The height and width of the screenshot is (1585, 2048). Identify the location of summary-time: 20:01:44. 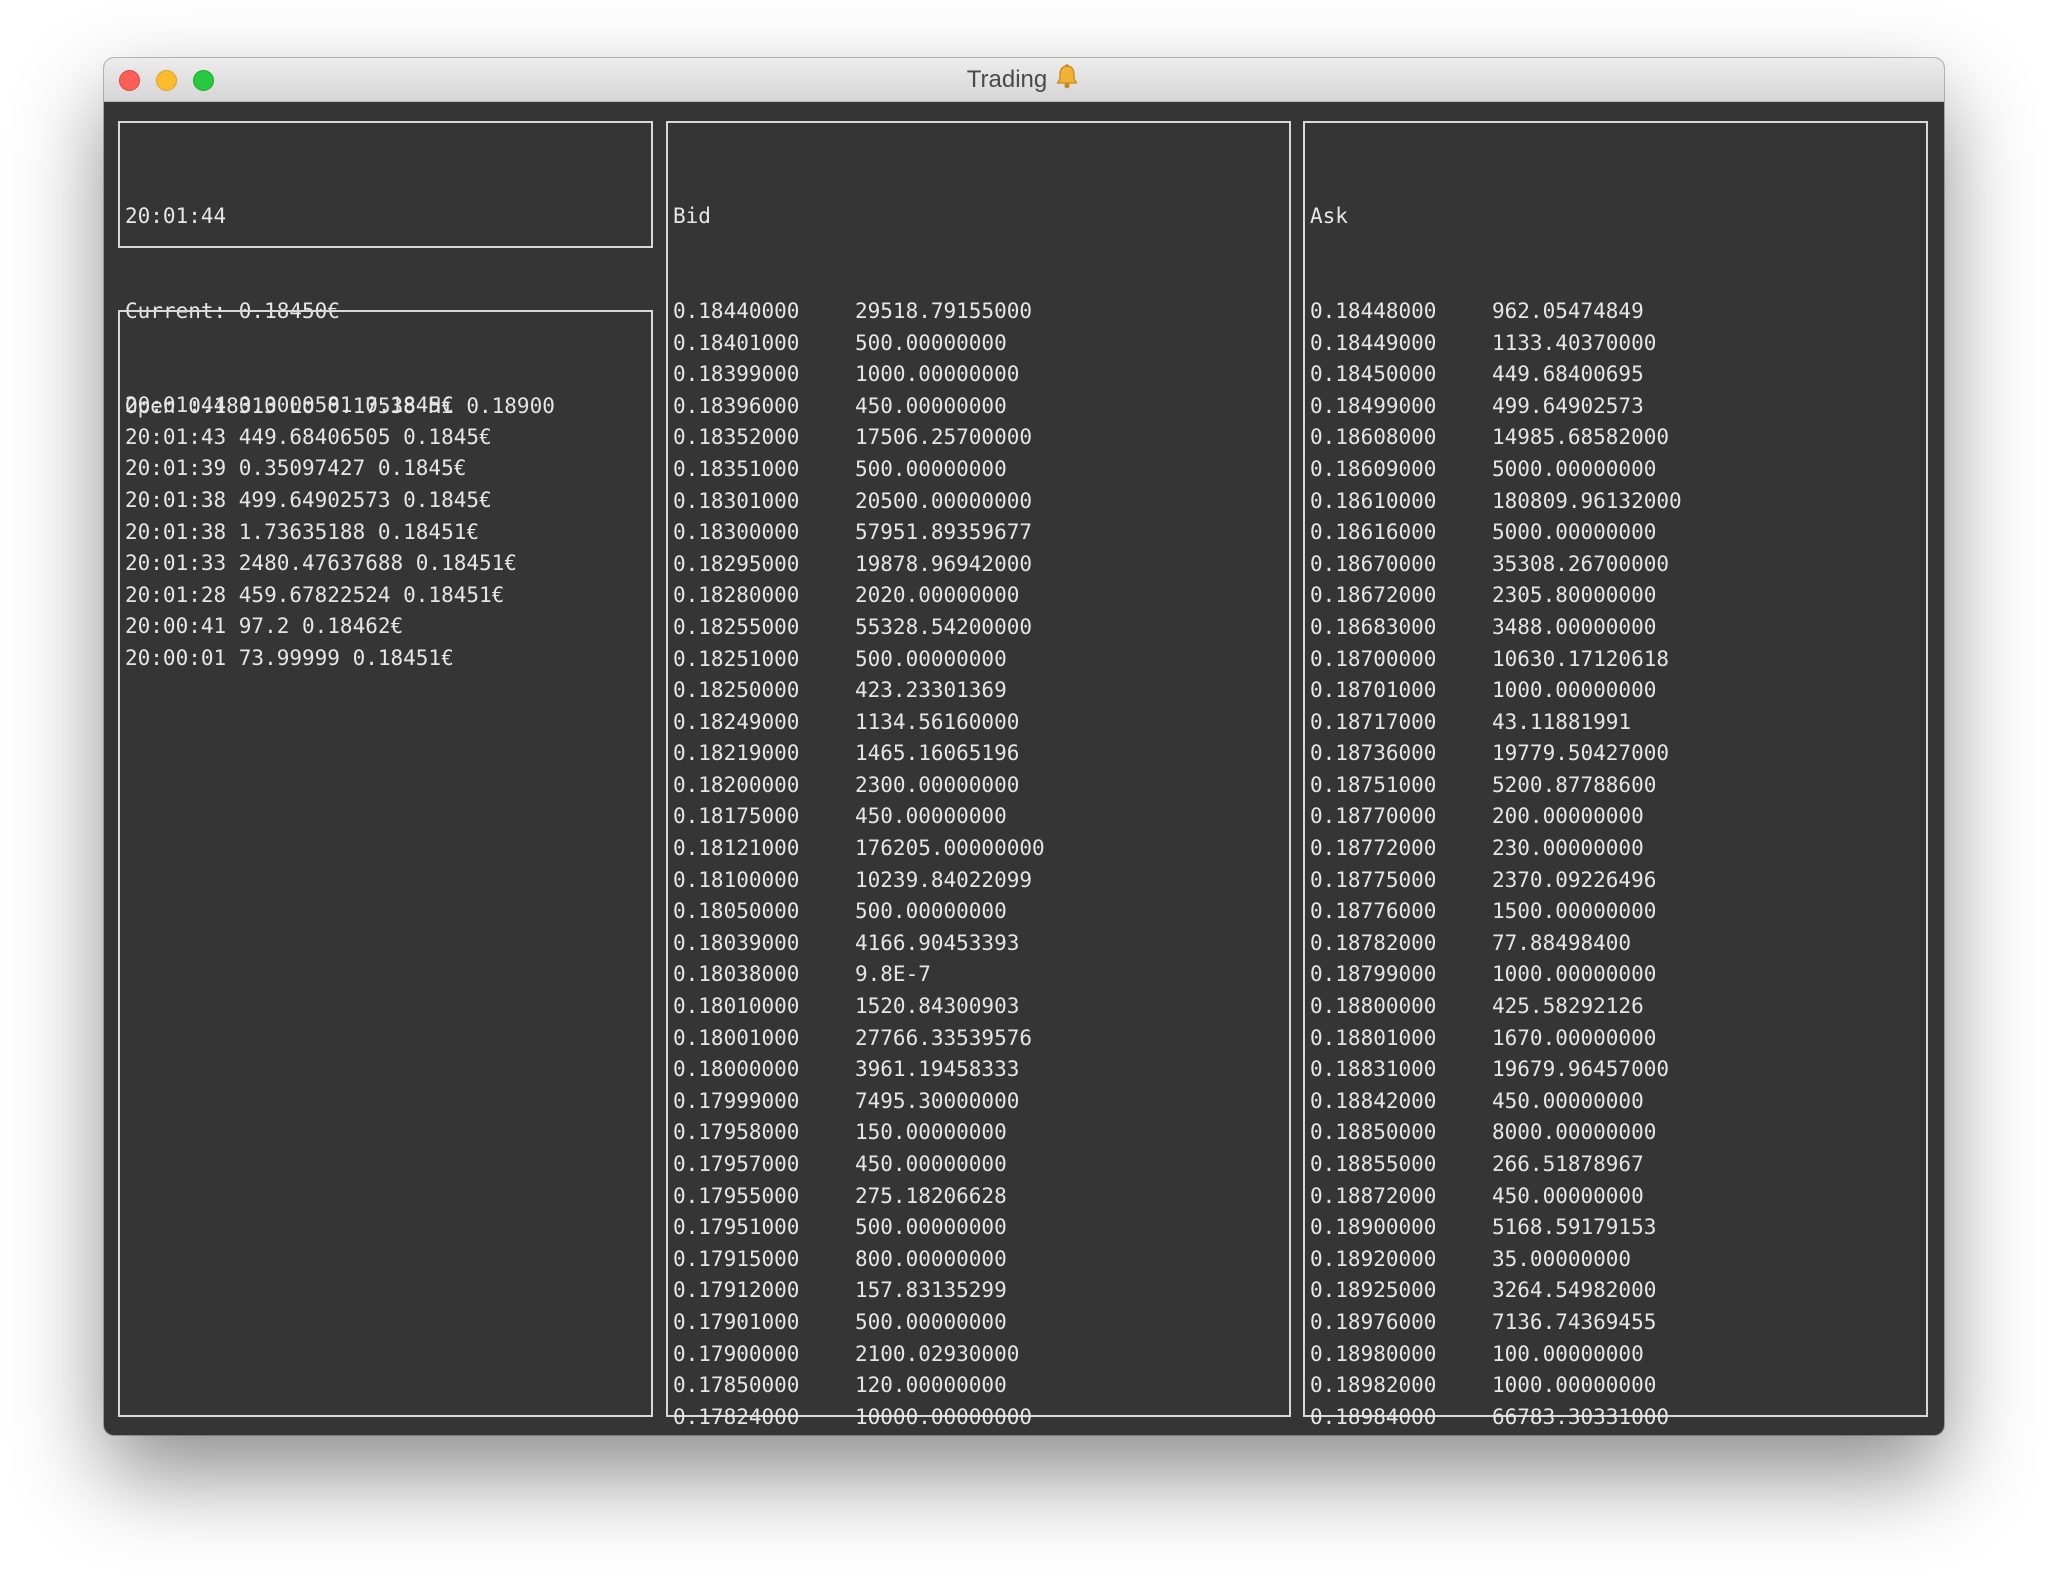
(176, 216).